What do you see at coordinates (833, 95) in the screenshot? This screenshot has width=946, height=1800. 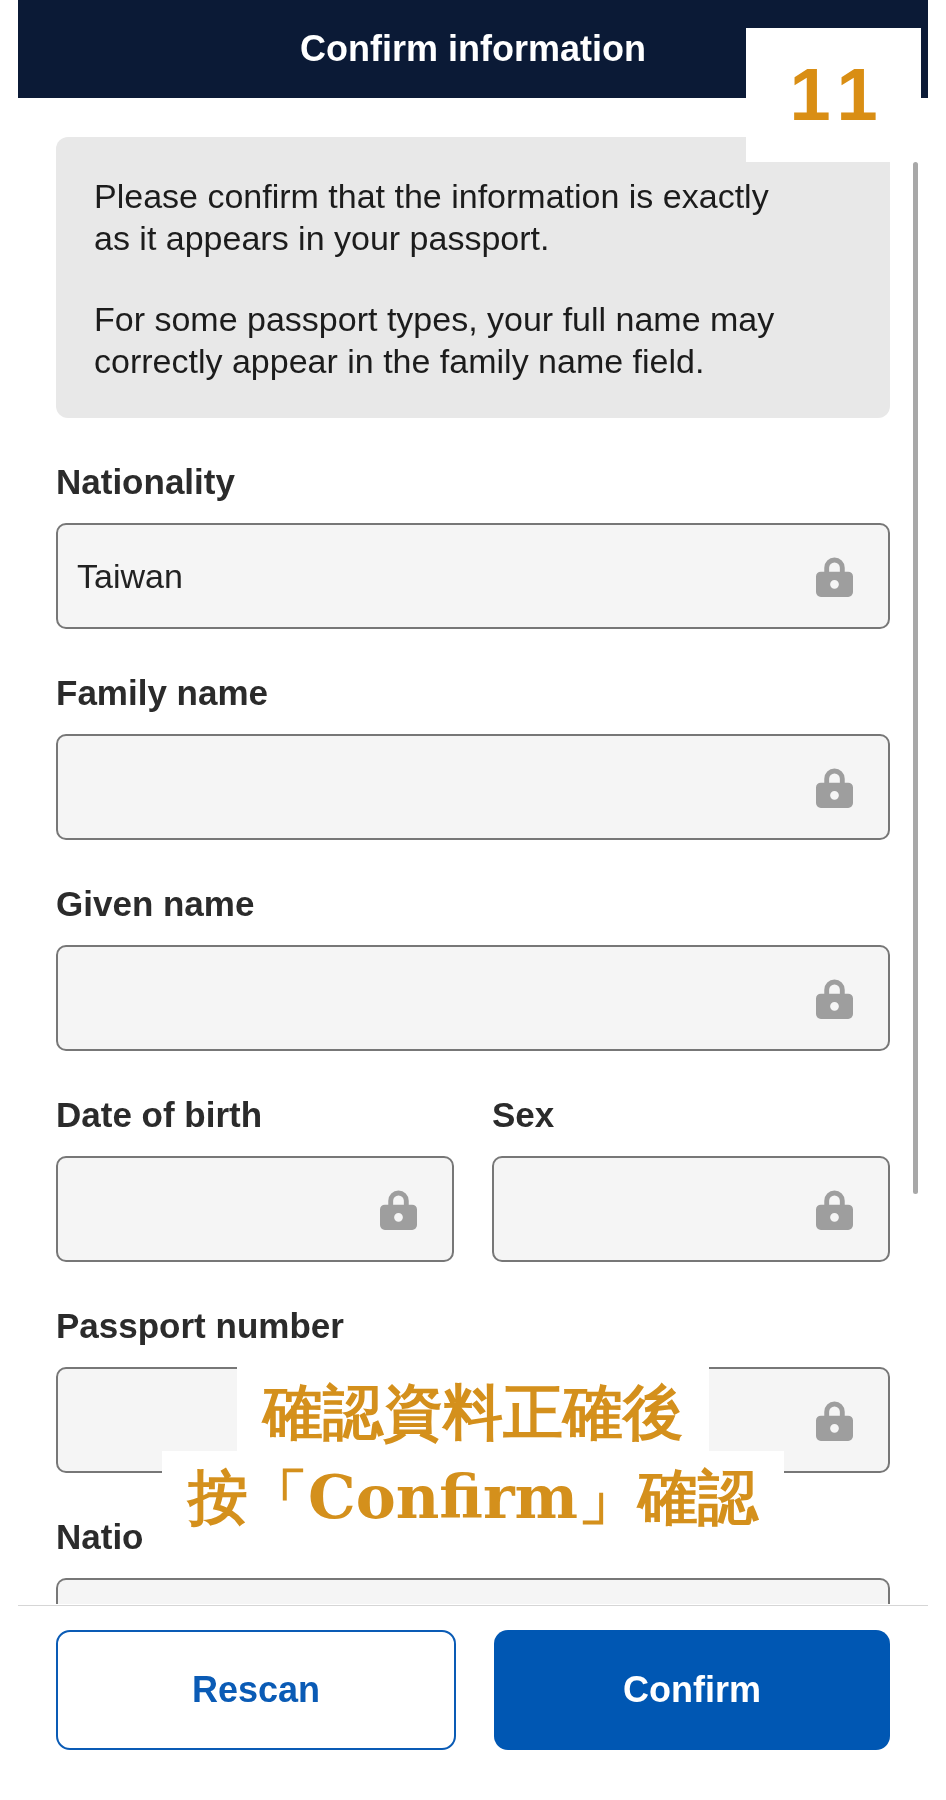 I see `step-number-overlay: 11` at bounding box center [833, 95].